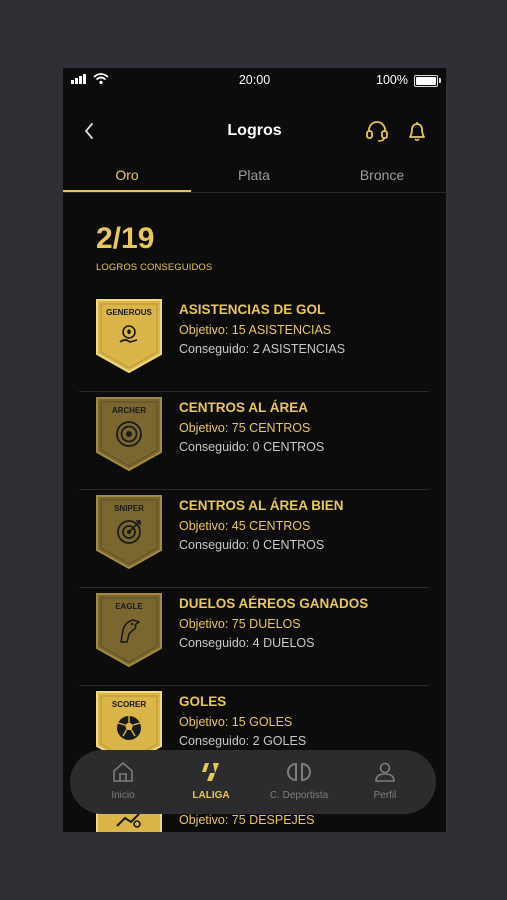  Describe the element at coordinates (203, 701) in the screenshot. I see `achievement-name: GOLES` at that location.